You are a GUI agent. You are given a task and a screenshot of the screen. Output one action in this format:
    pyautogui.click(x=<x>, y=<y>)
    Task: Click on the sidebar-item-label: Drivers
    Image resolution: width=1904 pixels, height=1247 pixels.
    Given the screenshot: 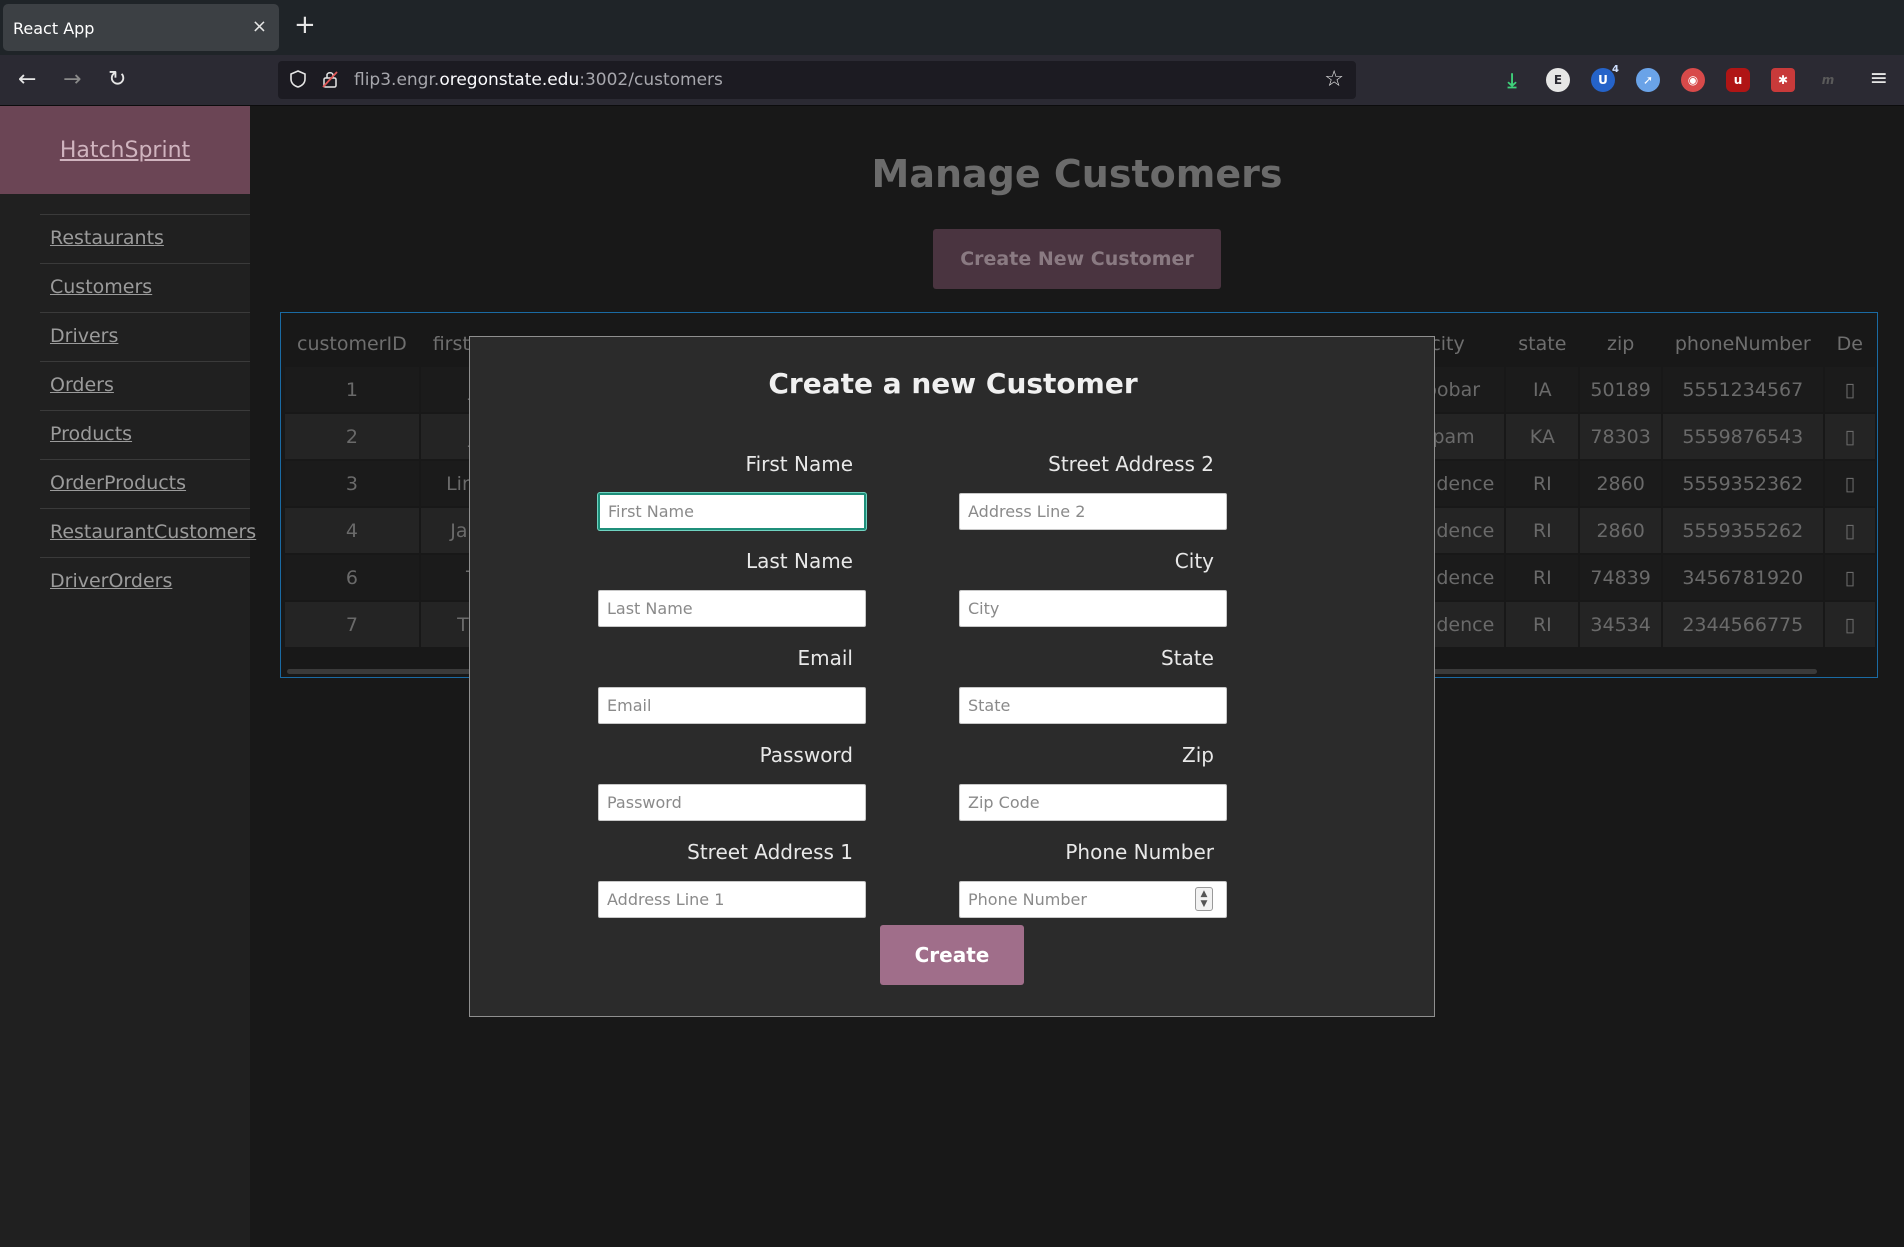 What is the action you would take?
    pyautogui.click(x=84, y=336)
    